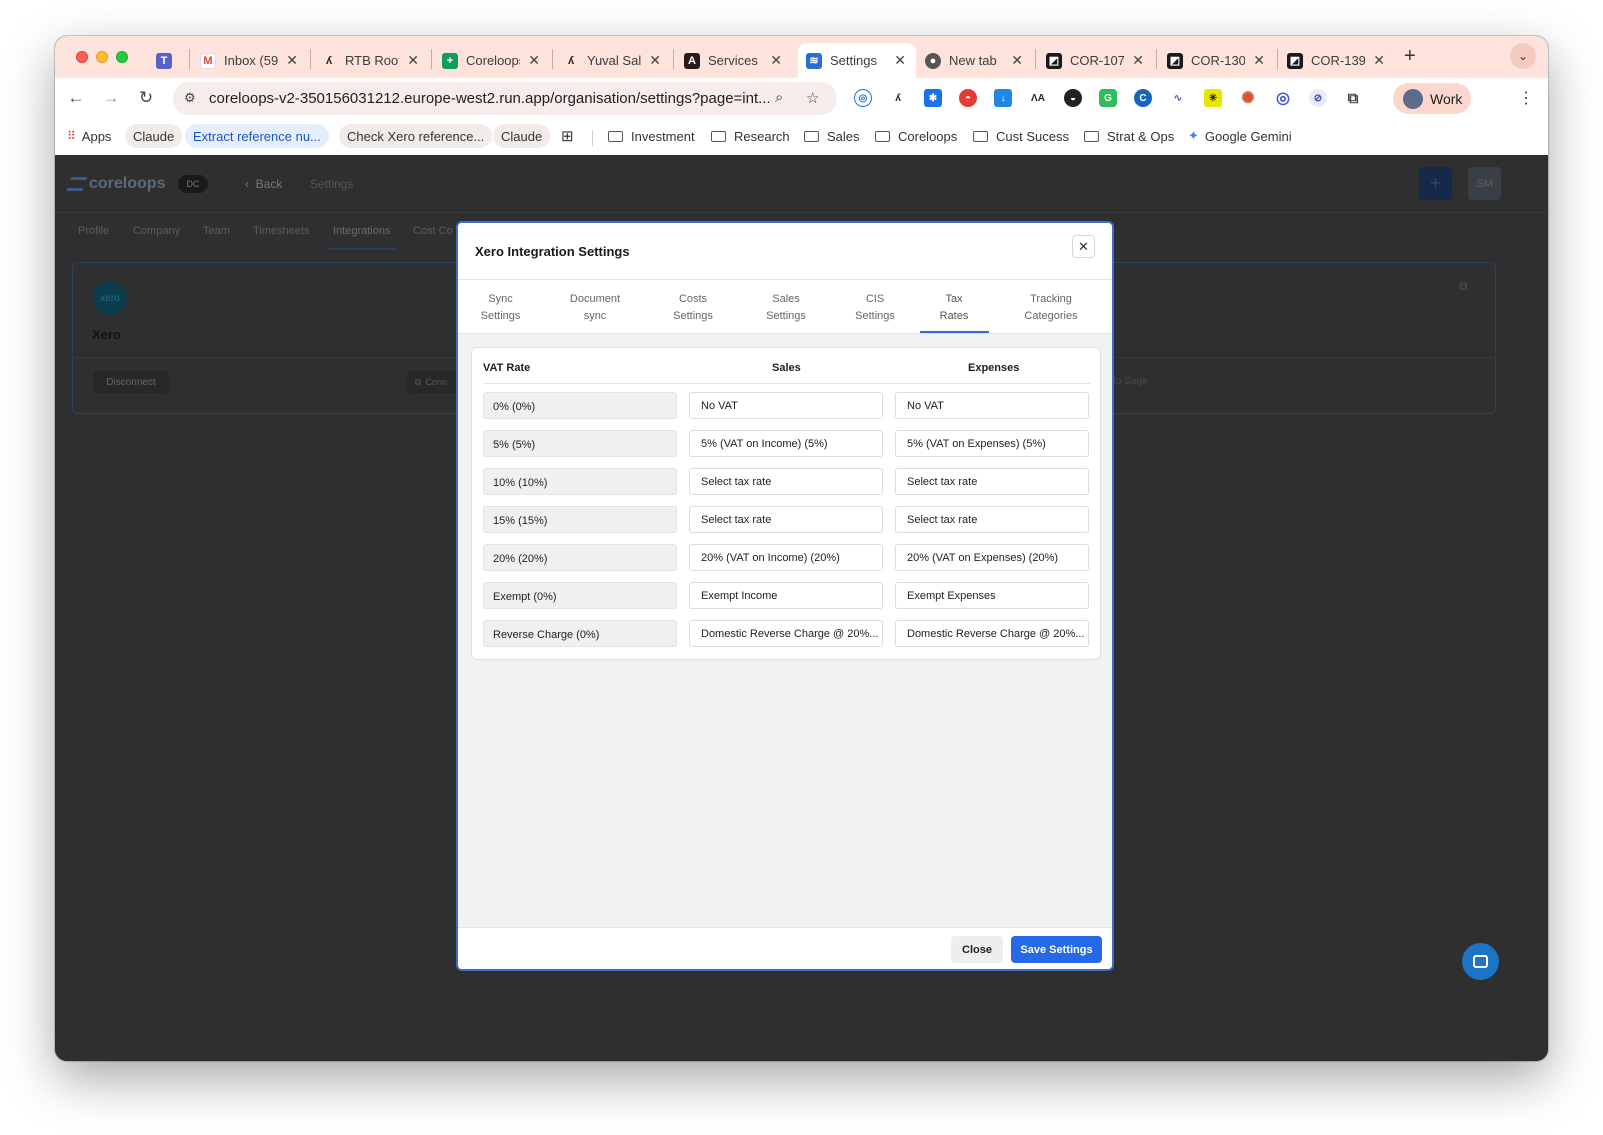 This screenshot has height=1135, width=1603. I want to click on maximize-window-button, so click(122, 57).